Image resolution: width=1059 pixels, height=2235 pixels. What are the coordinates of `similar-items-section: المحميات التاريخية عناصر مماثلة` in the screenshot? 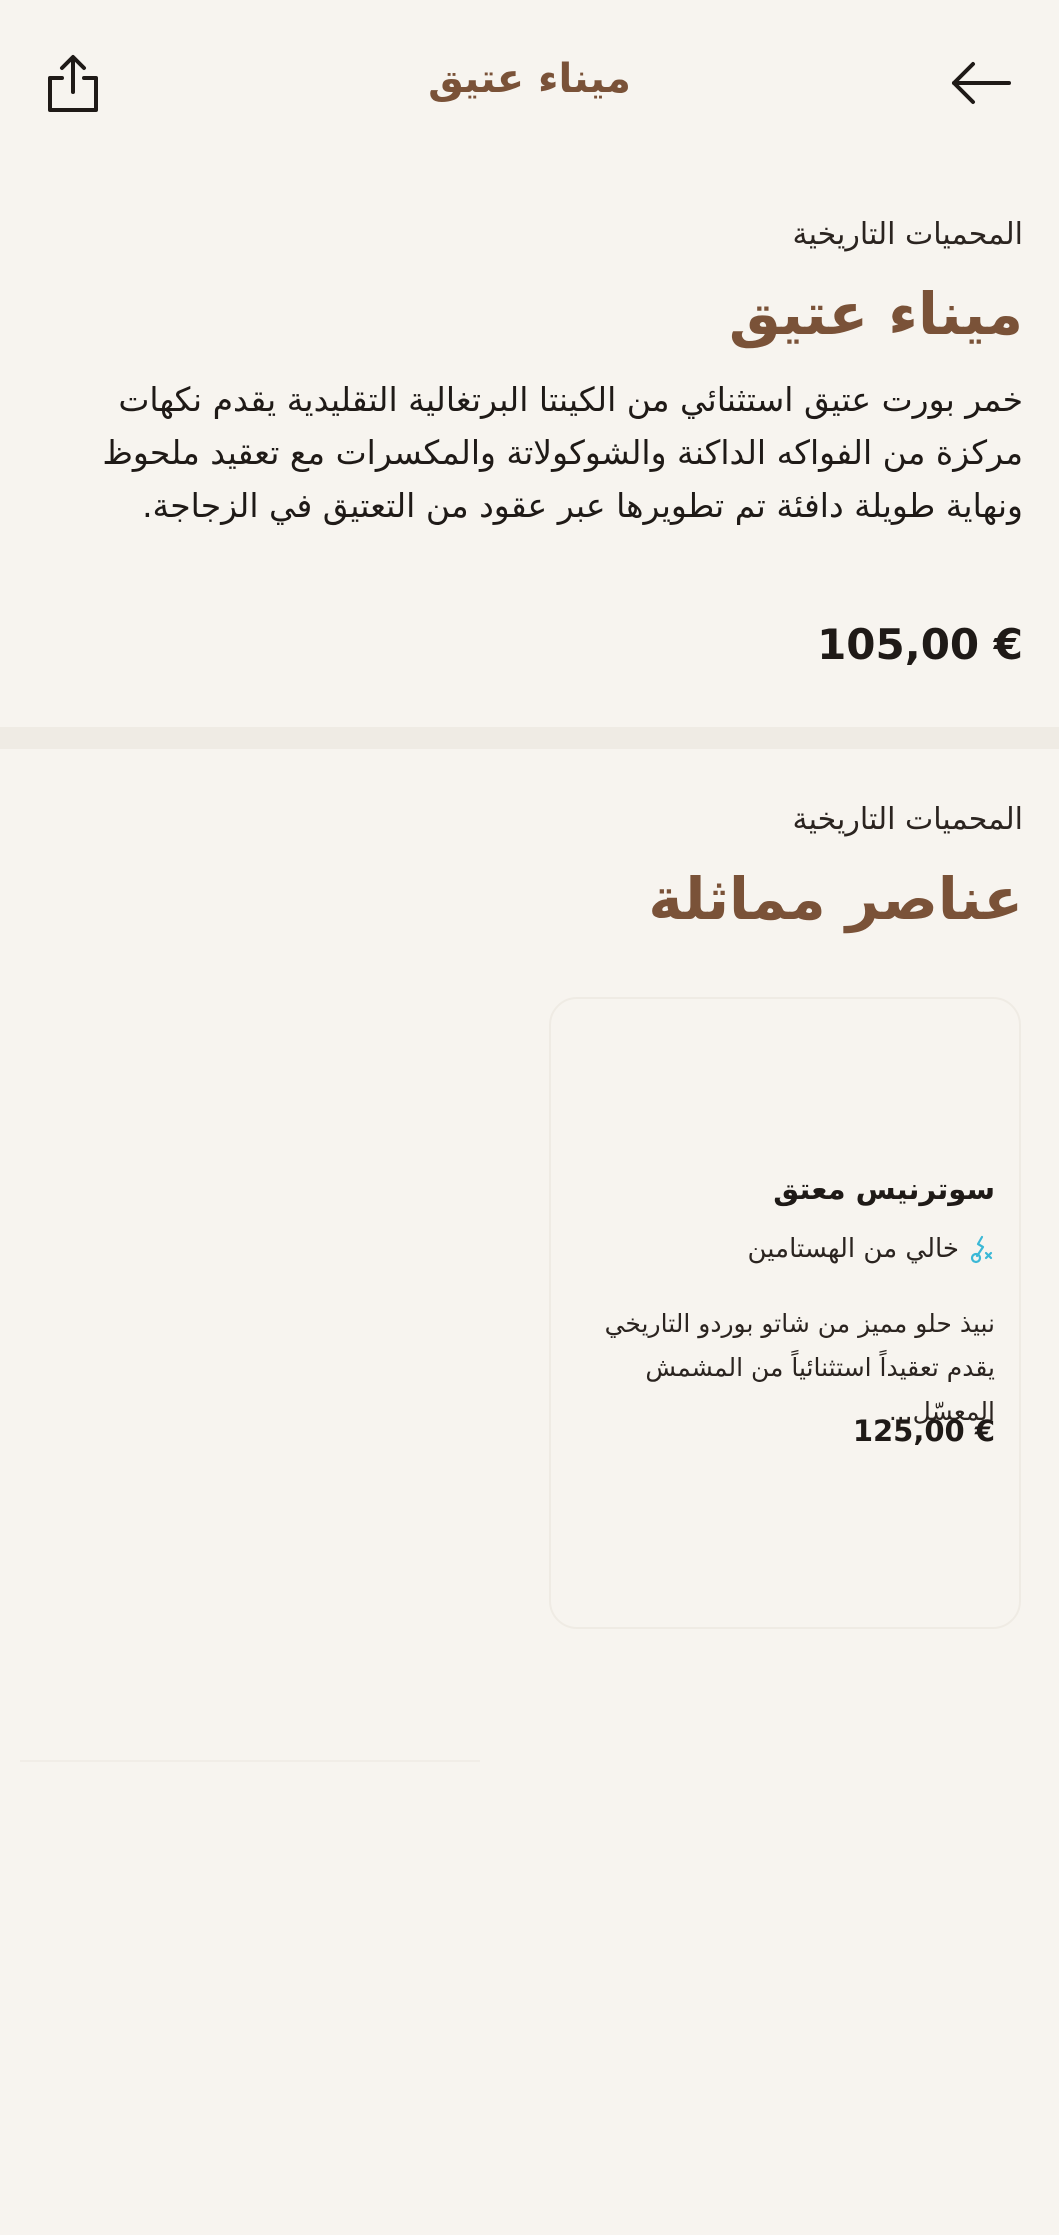 It's located at (541, 868).